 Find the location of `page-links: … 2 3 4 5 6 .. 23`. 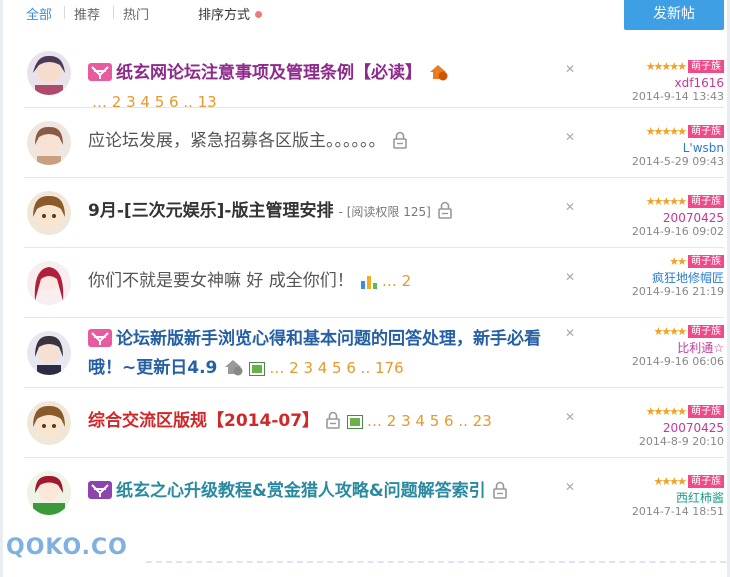

page-links: … 2 3 4 5 6 .. 23 is located at coordinates (429, 421).